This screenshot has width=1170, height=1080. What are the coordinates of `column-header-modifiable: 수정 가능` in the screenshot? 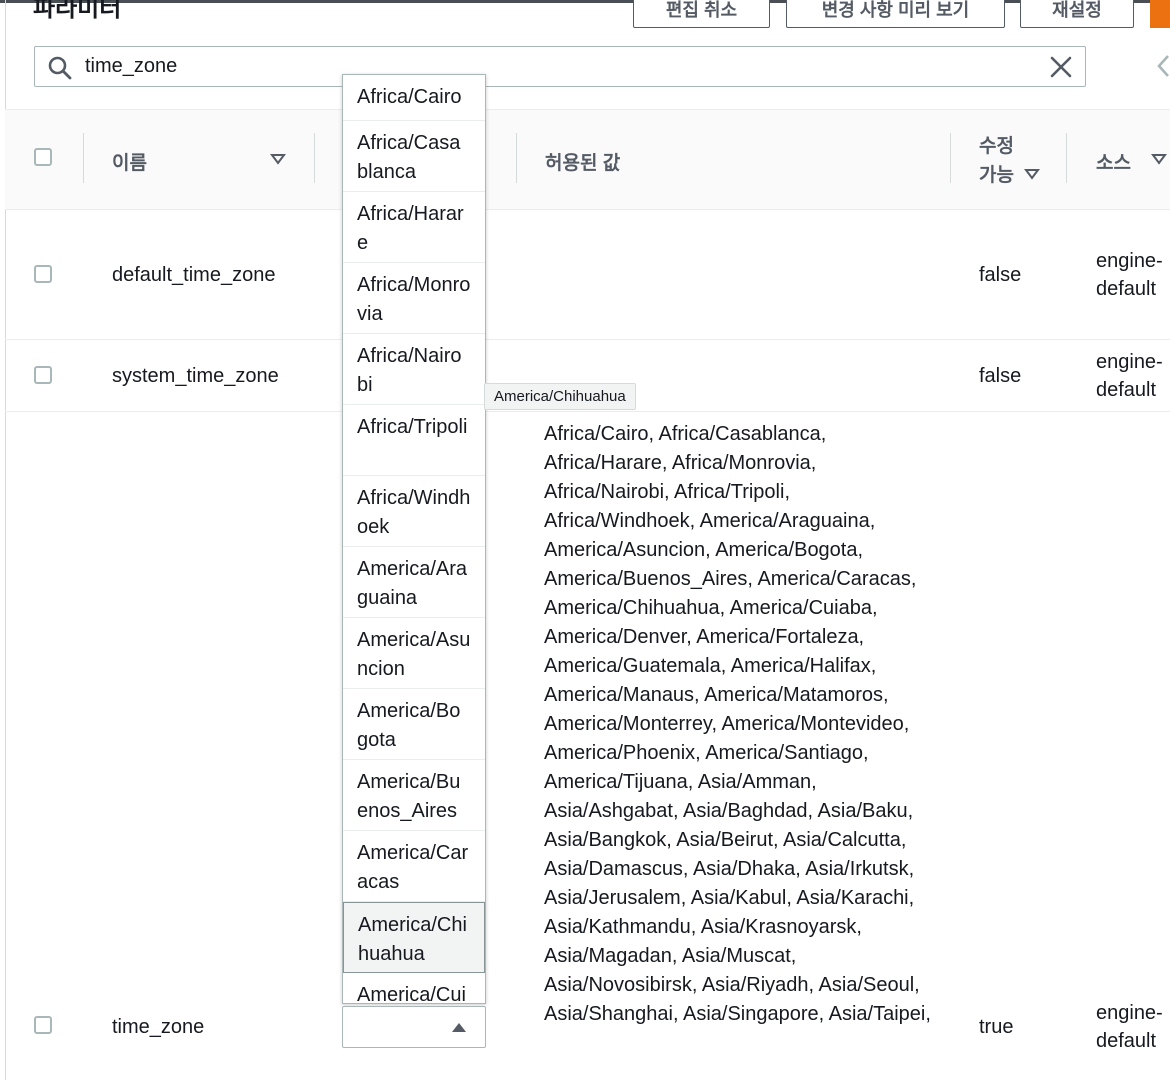 It's located at (1001, 161).